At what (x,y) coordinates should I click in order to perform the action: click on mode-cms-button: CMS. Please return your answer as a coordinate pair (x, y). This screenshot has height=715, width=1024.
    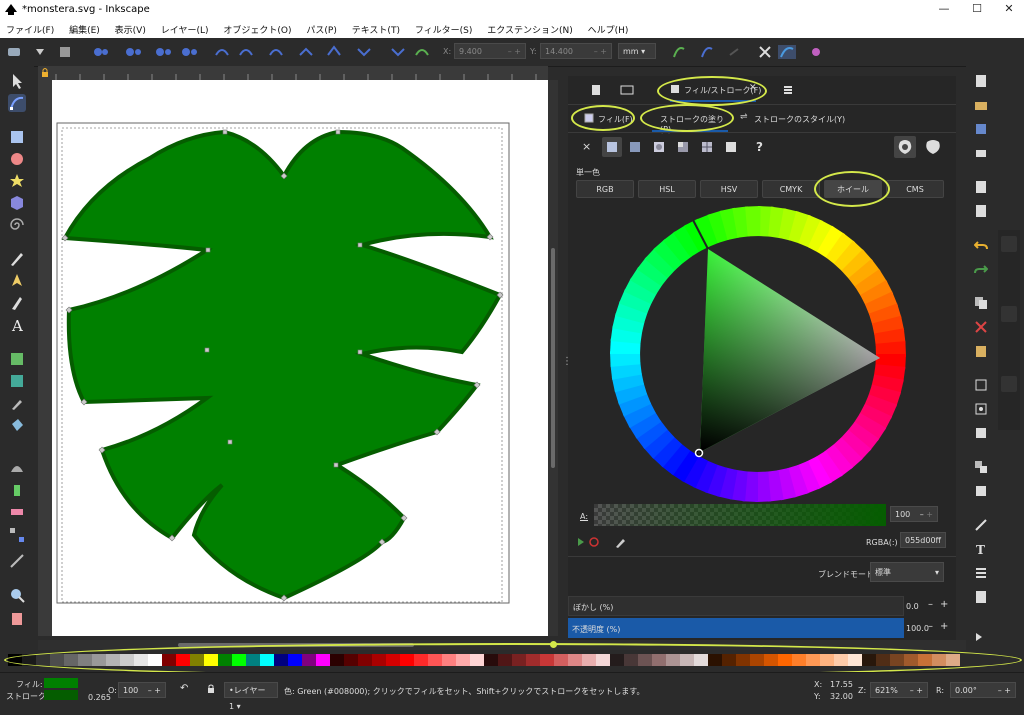
    Looking at the image, I should click on (915, 189).